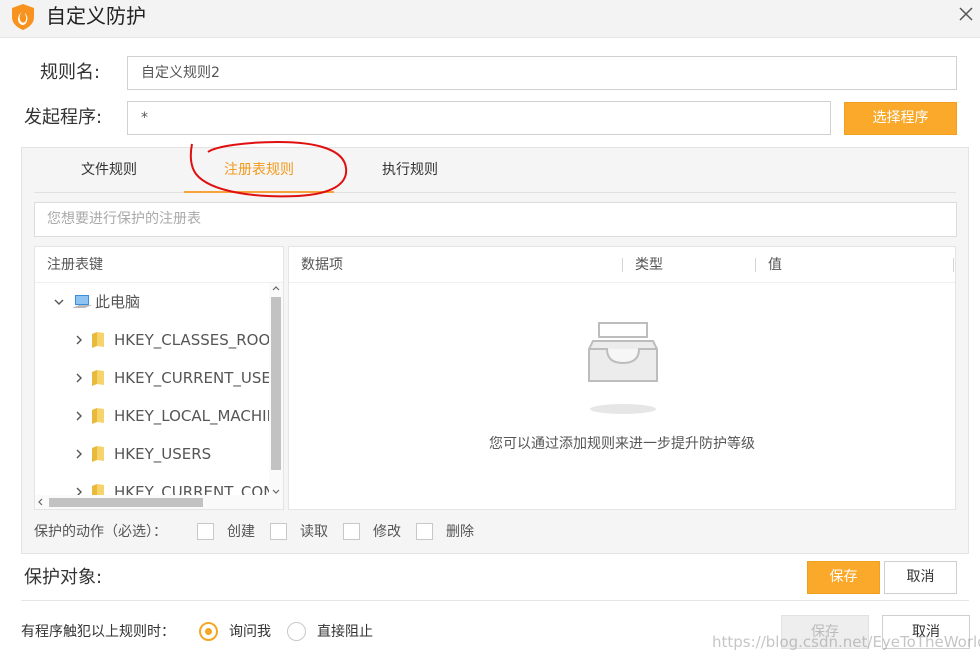  I want to click on table-header: 数据项 类型 值, so click(622, 265).